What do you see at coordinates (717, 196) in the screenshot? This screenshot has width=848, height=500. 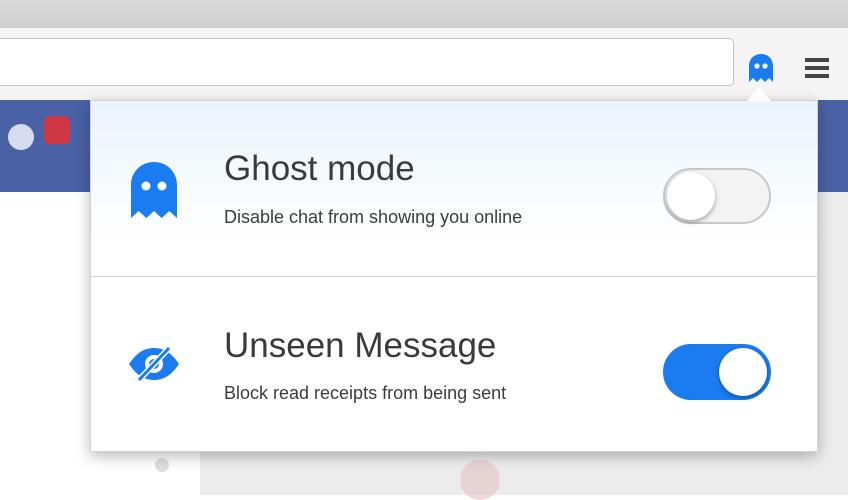 I see `ghost-mode-toggle` at bounding box center [717, 196].